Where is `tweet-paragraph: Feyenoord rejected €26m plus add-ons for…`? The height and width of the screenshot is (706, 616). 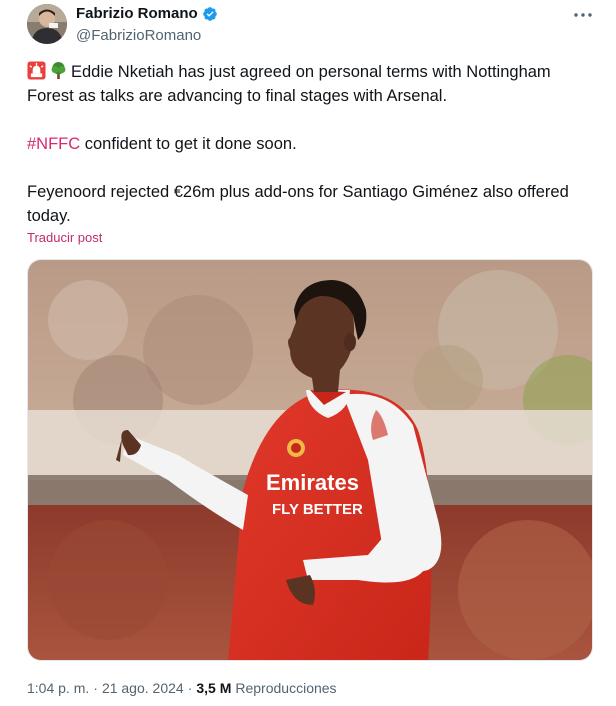
tweet-paragraph: Feyenoord rejected €26m plus add-ons for… is located at coordinates (312, 204).